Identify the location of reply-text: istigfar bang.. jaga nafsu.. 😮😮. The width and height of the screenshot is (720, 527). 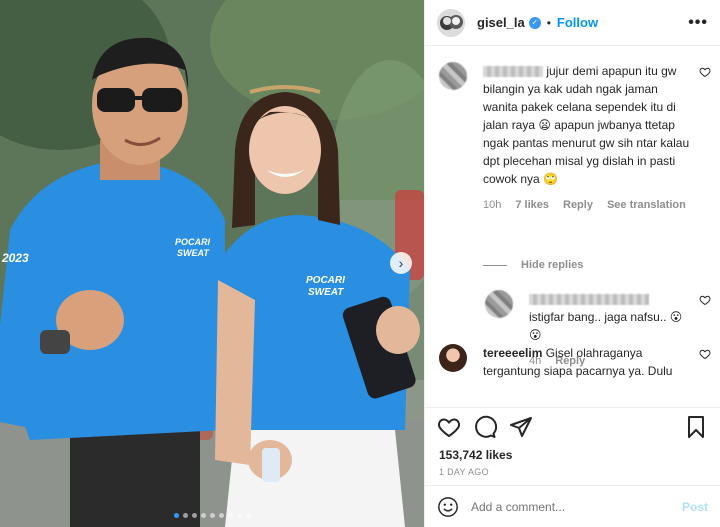
(606, 326).